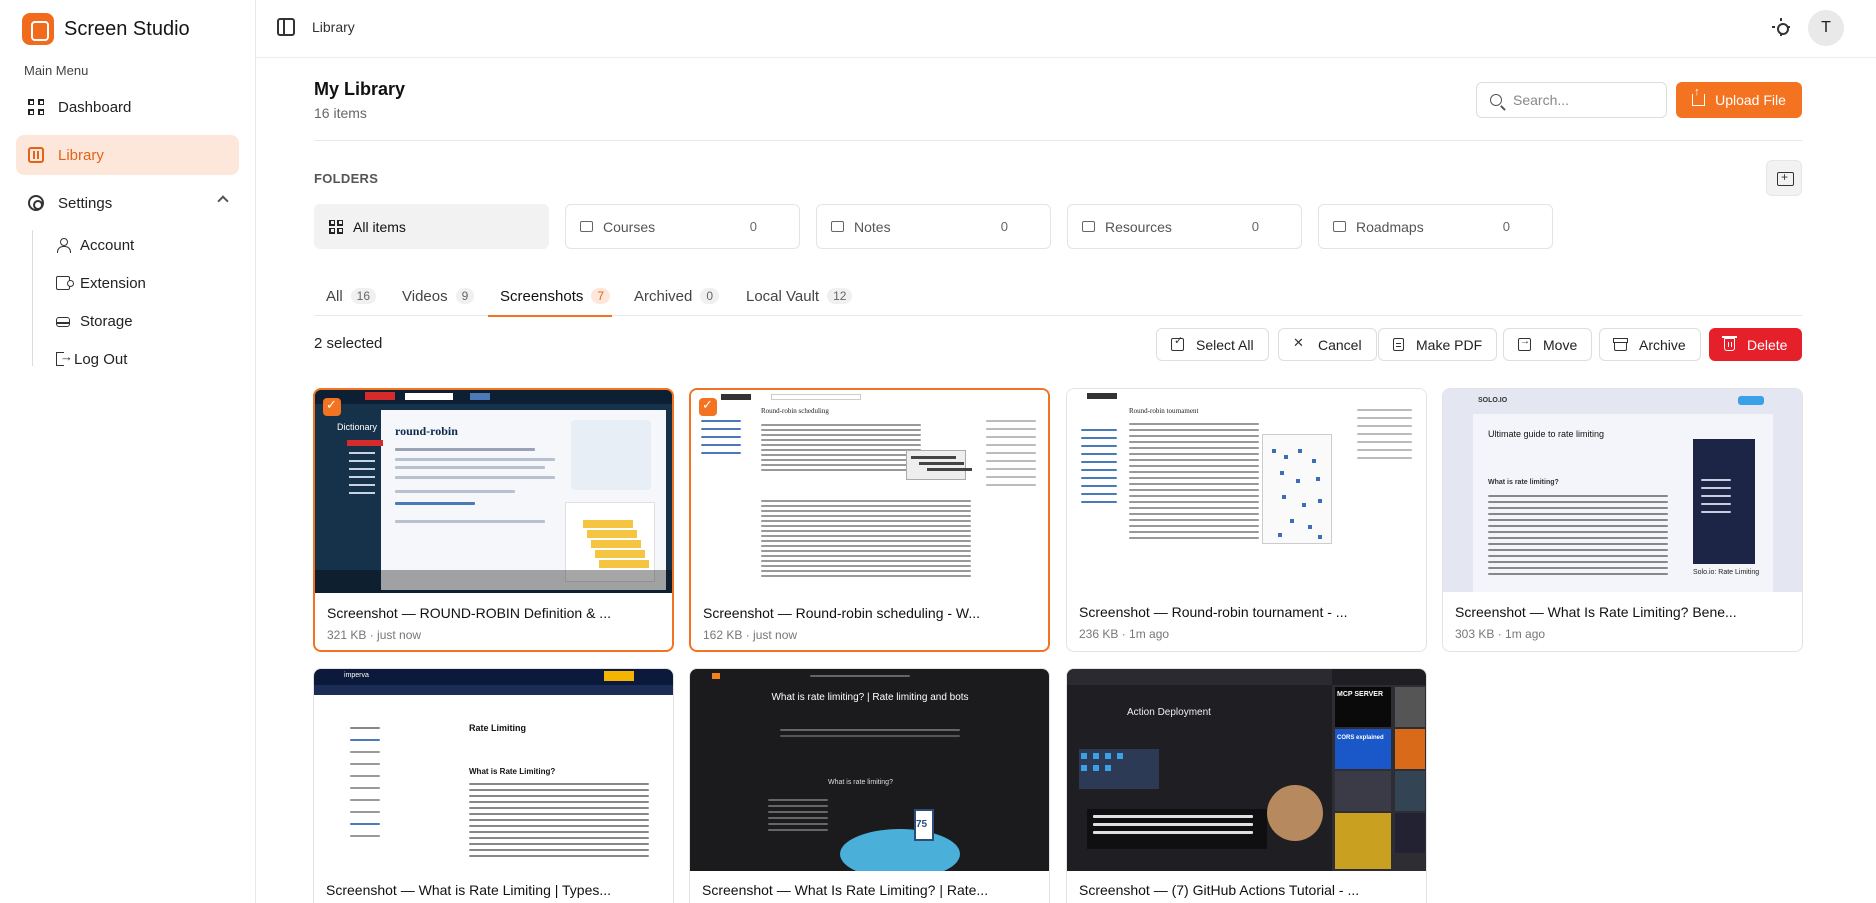  What do you see at coordinates (710, 296) in the screenshot?
I see `tab-count: 0` at bounding box center [710, 296].